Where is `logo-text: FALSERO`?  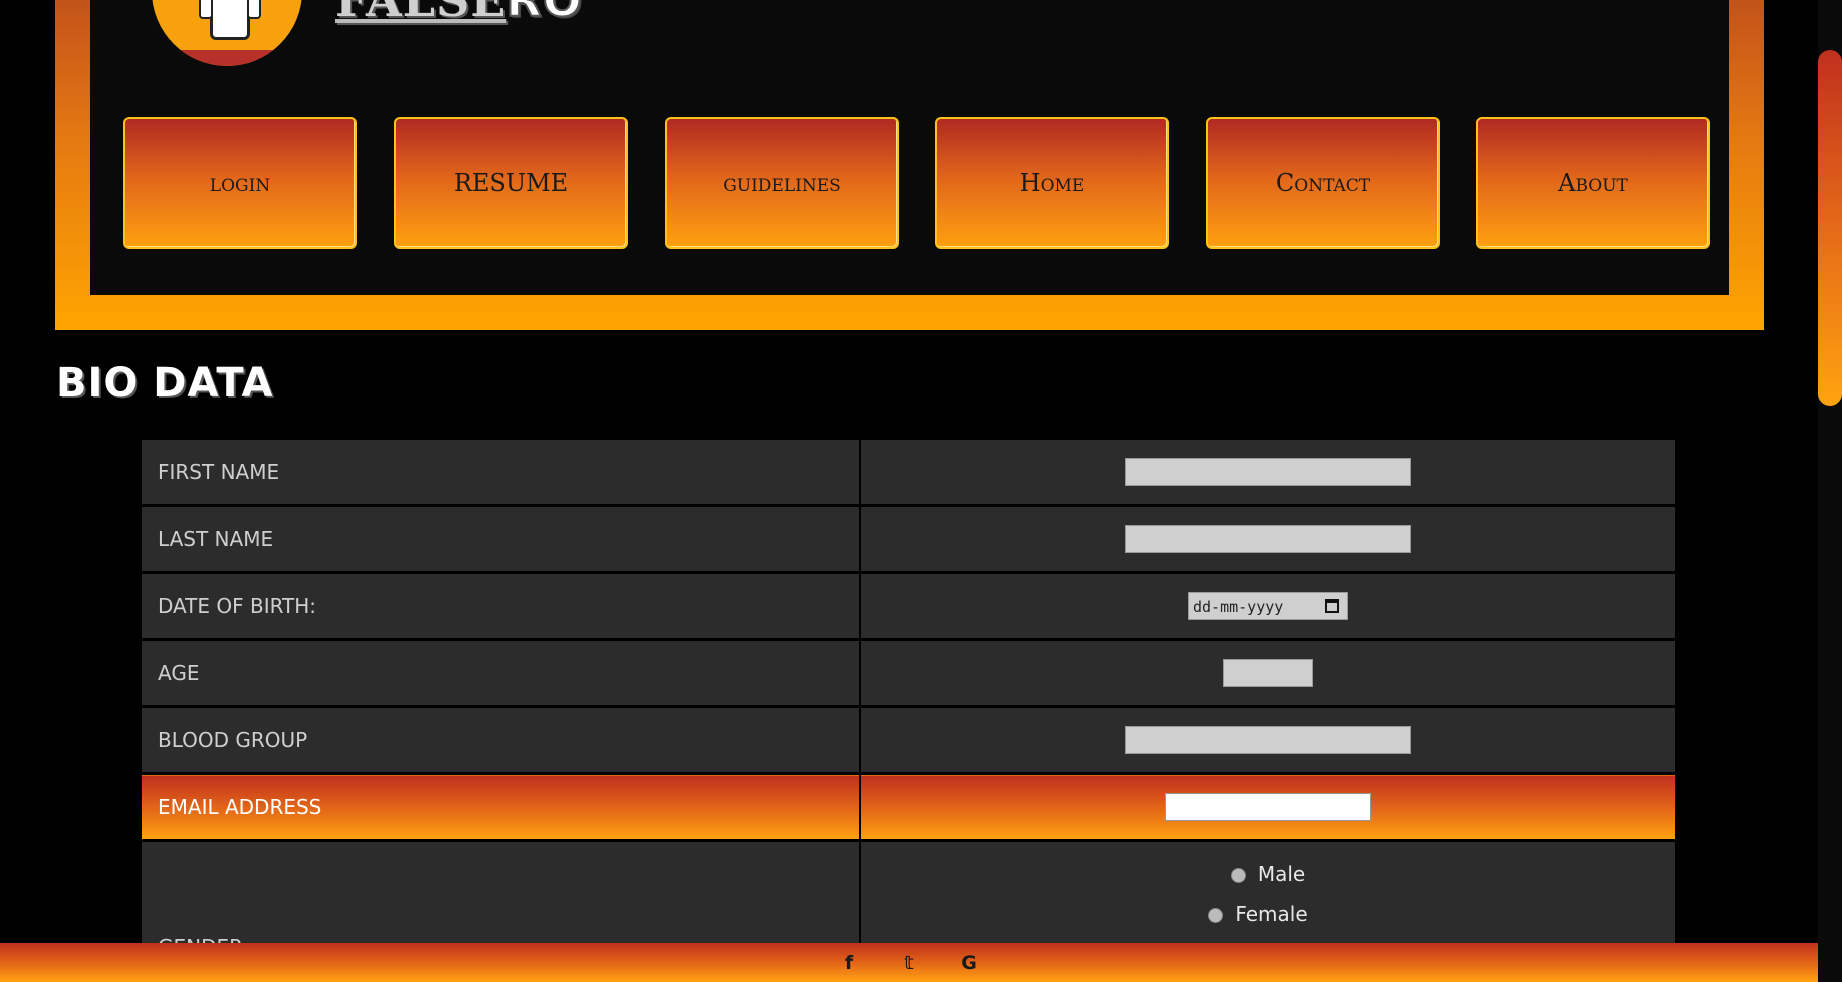 logo-text: FALSERO is located at coordinates (459, 13).